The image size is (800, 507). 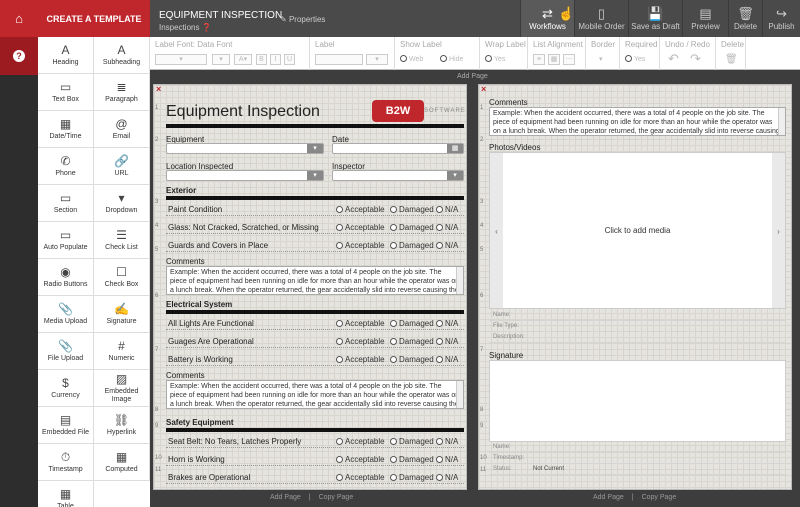 What do you see at coordinates (122, 240) in the screenshot?
I see `tool-check-list: ☰ Check List` at bounding box center [122, 240].